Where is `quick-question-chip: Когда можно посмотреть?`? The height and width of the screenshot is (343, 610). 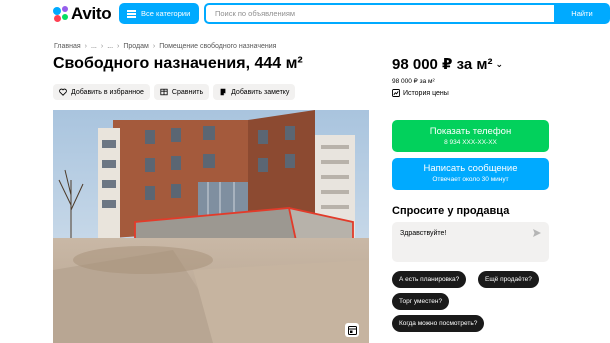
quick-question-chip: Когда можно посмотреть? is located at coordinates (438, 323).